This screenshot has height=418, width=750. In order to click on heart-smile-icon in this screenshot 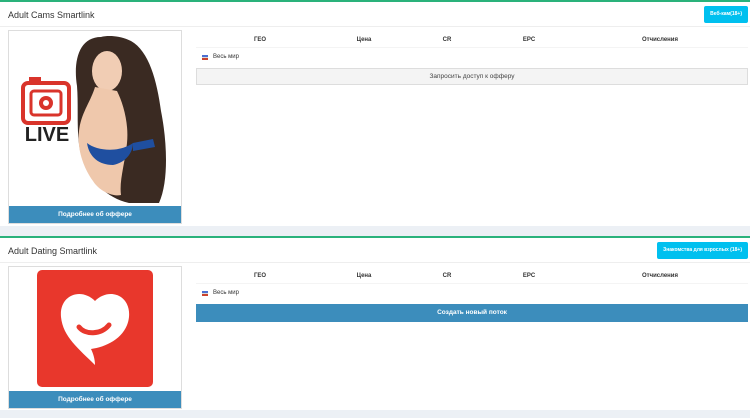, I will do `click(95, 329)`.